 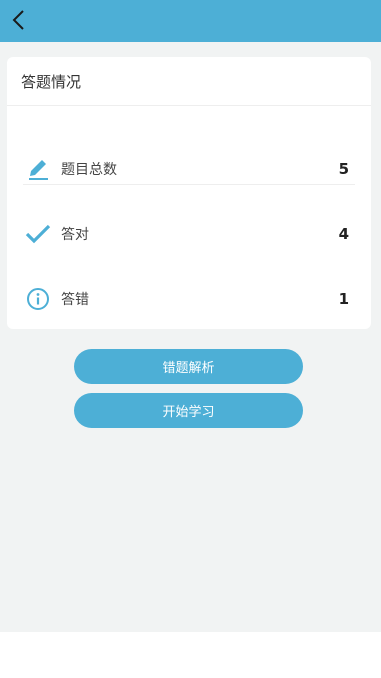 What do you see at coordinates (89, 170) in the screenshot?
I see `total-questions-label: 题目总数` at bounding box center [89, 170].